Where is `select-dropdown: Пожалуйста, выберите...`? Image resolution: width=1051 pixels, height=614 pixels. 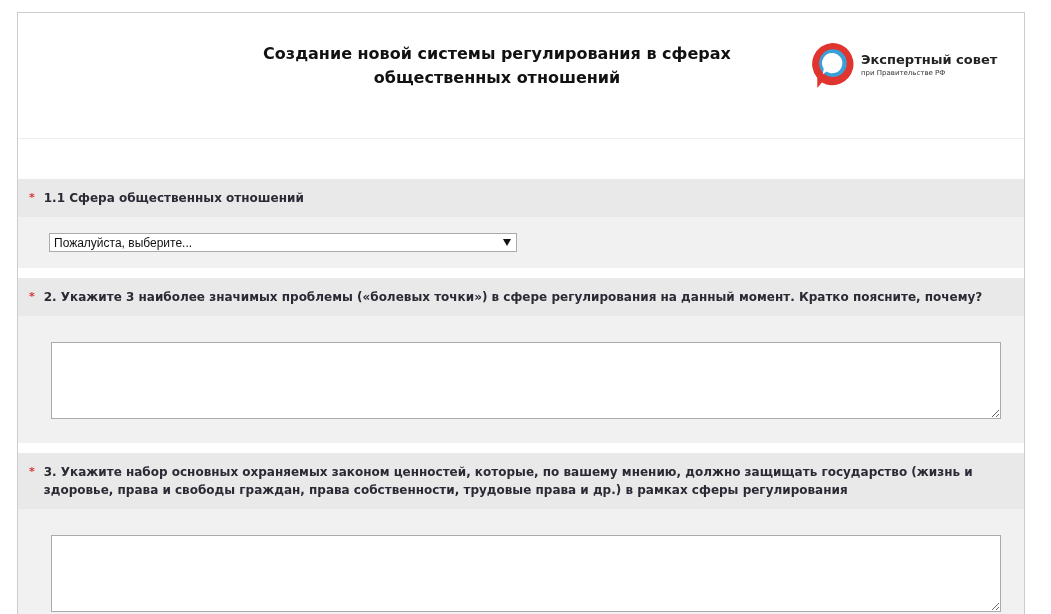 select-dropdown: Пожалуйста, выберите... is located at coordinates (283, 242).